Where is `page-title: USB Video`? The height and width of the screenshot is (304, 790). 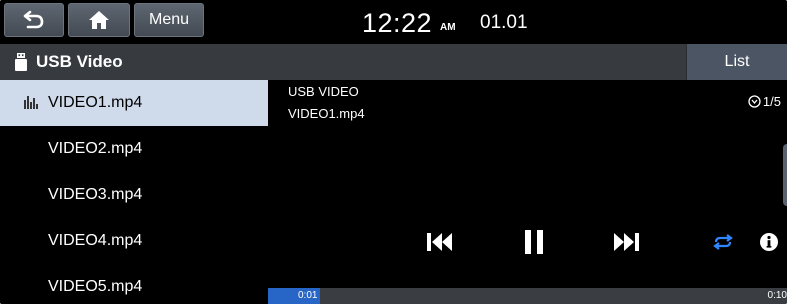 page-title: USB Video is located at coordinates (79, 61).